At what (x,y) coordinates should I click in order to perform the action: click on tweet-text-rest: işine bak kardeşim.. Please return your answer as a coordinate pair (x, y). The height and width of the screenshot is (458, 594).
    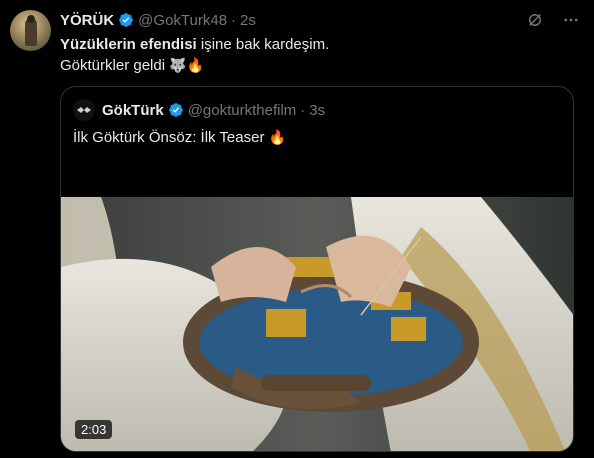
    Looking at the image, I should click on (263, 44).